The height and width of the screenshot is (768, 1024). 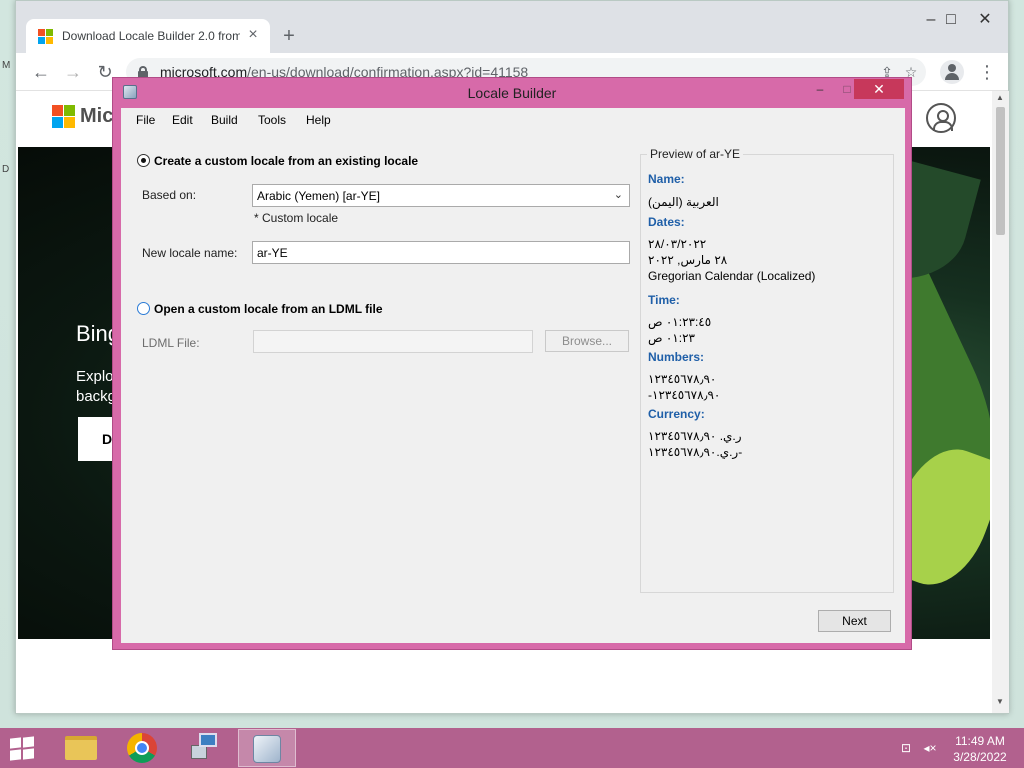 I want to click on computer-icon, so click(x=204, y=747).